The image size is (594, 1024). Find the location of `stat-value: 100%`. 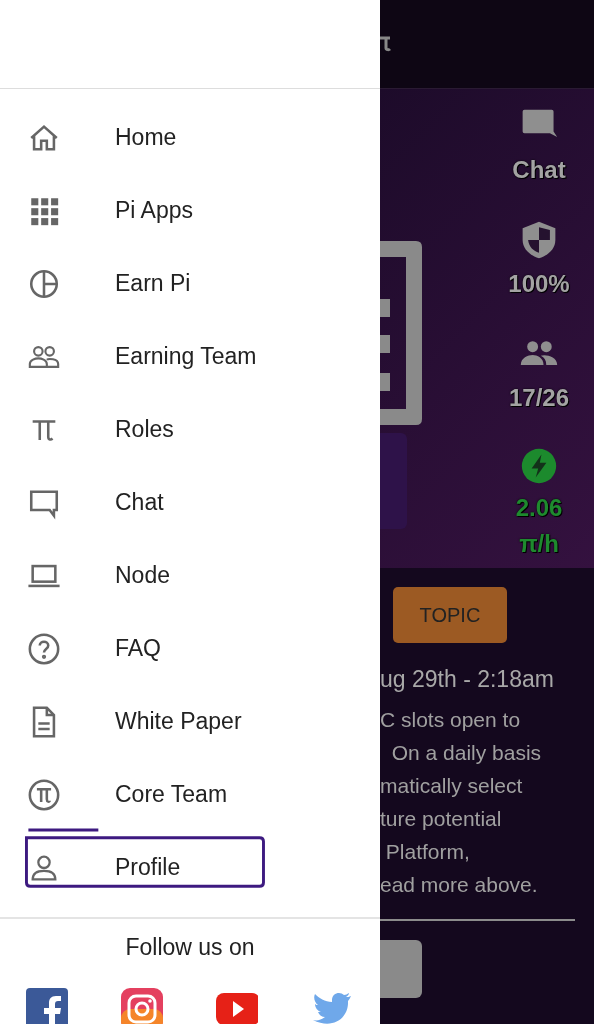

stat-value: 100% is located at coordinates (539, 284).